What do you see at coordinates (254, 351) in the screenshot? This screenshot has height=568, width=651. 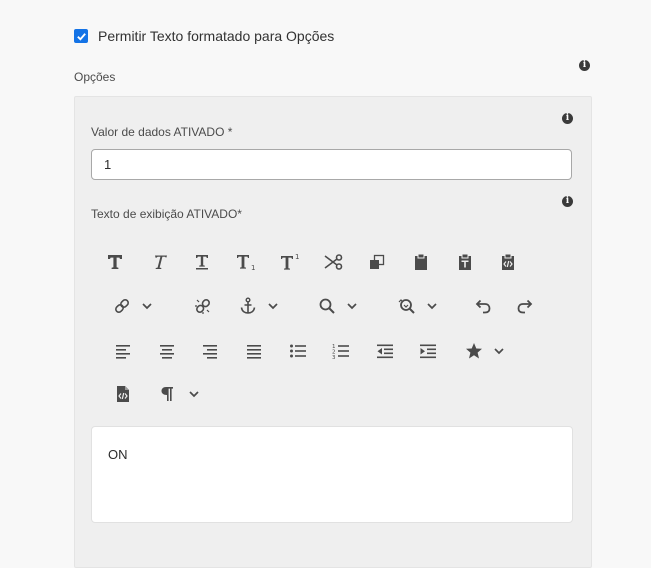 I see `align-justify-icon` at bounding box center [254, 351].